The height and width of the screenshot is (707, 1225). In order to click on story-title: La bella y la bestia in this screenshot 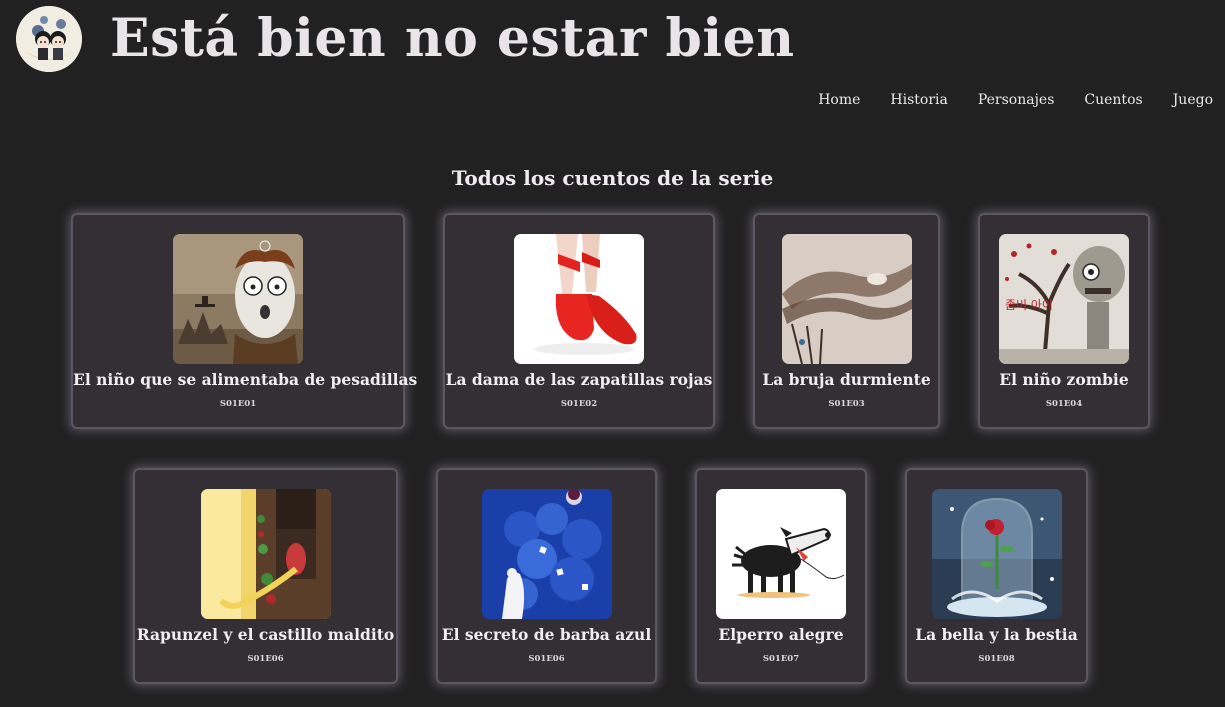, I will do `click(996, 634)`.